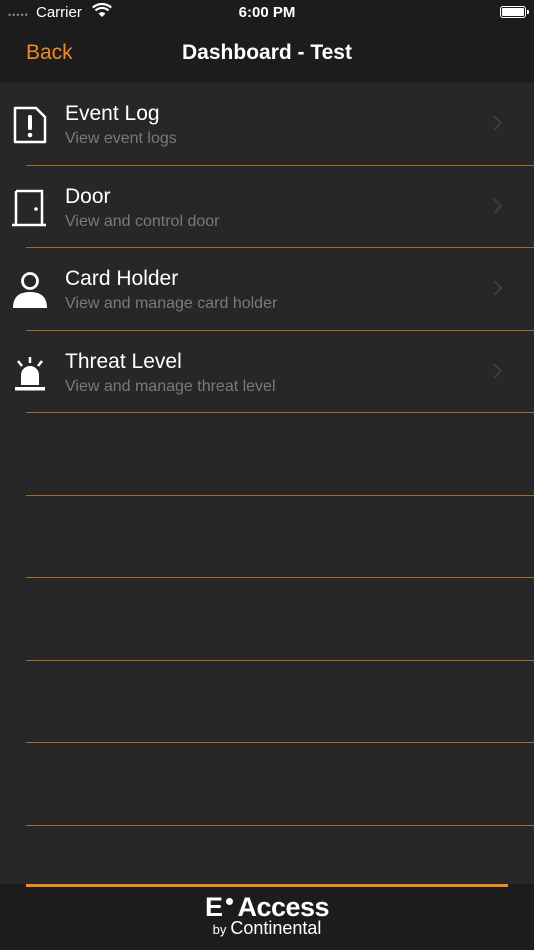  I want to click on footer: E Access by Continental, so click(267, 917).